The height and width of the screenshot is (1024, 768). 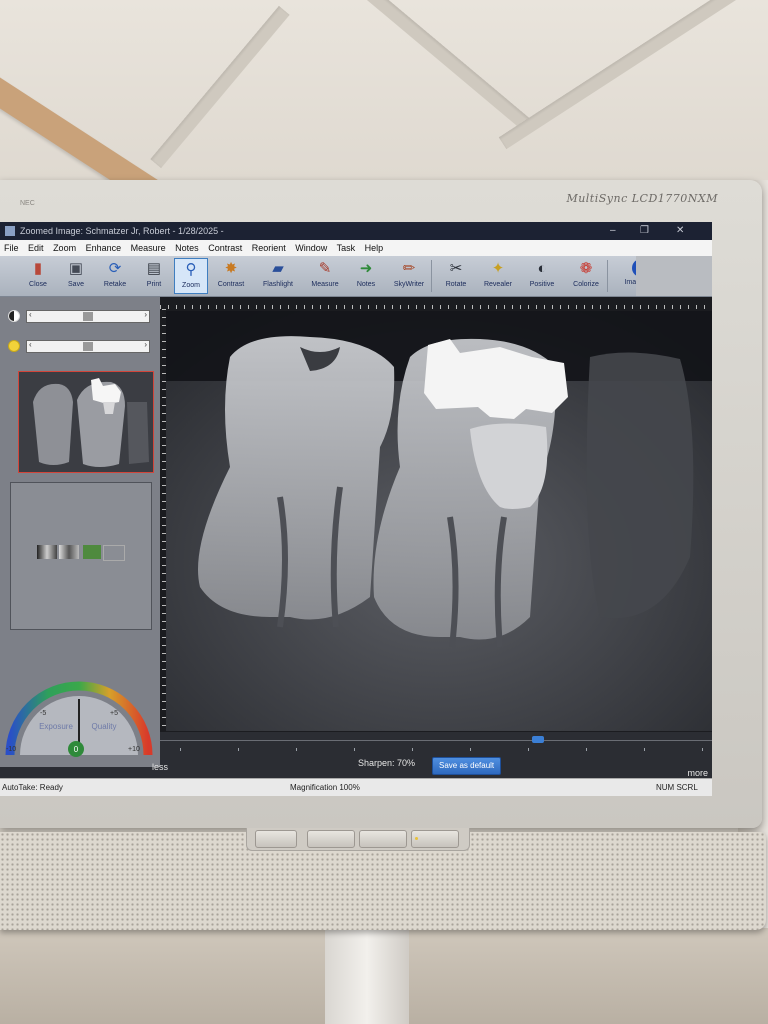 I want to click on sun-icon, so click(x=14, y=346).